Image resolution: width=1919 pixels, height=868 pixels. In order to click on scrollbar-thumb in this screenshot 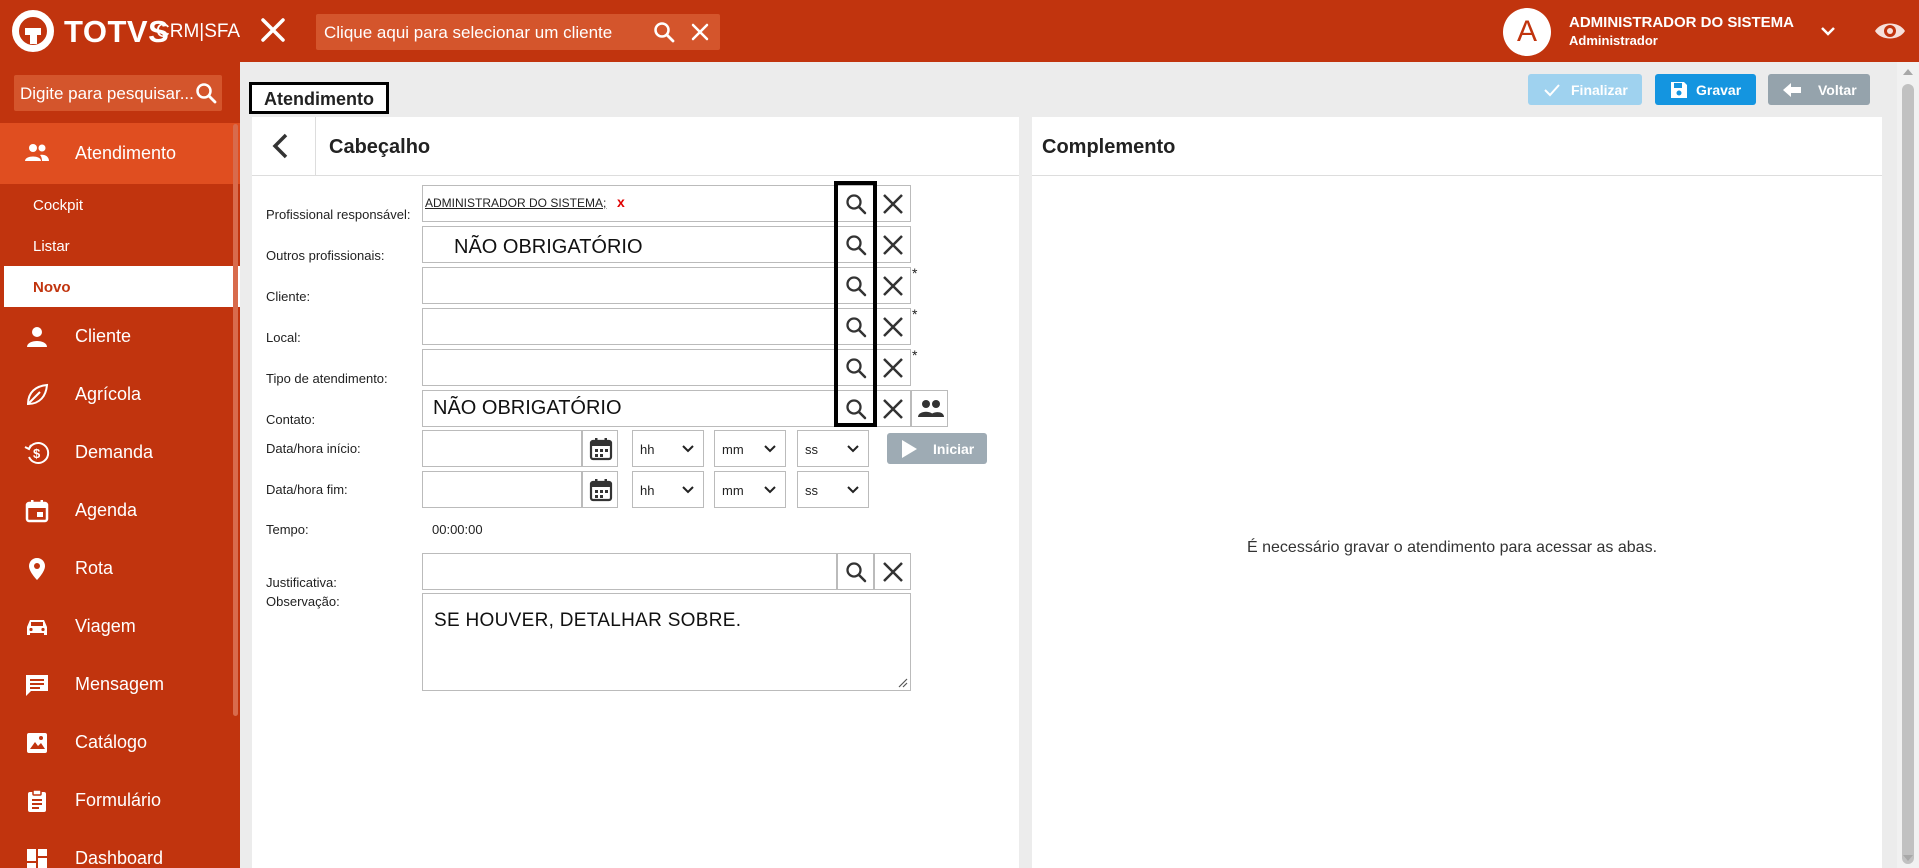, I will do `click(1908, 474)`.